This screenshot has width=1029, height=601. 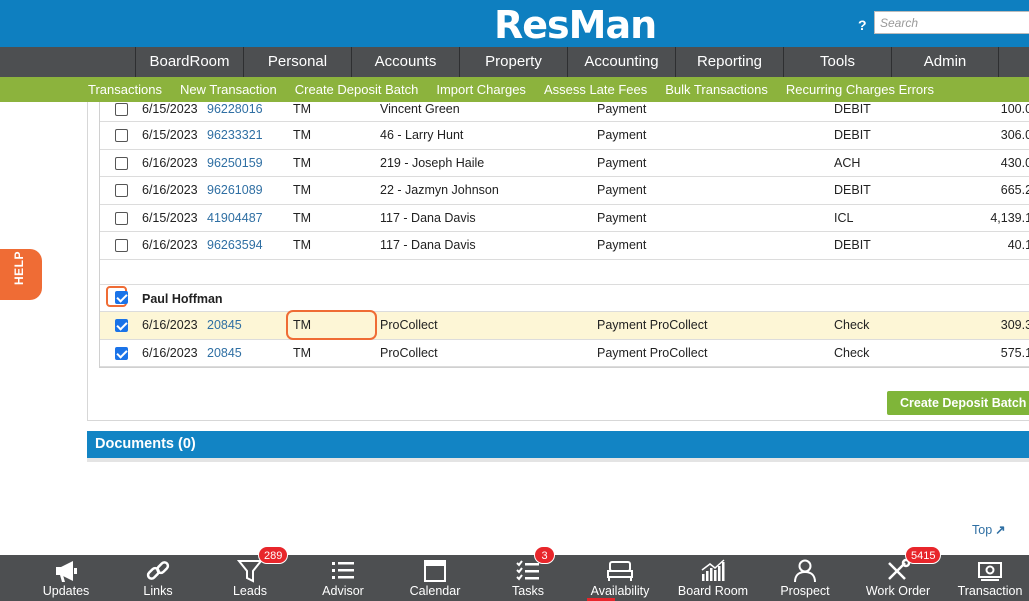 I want to click on top-link: Top ↗, so click(x=989, y=529).